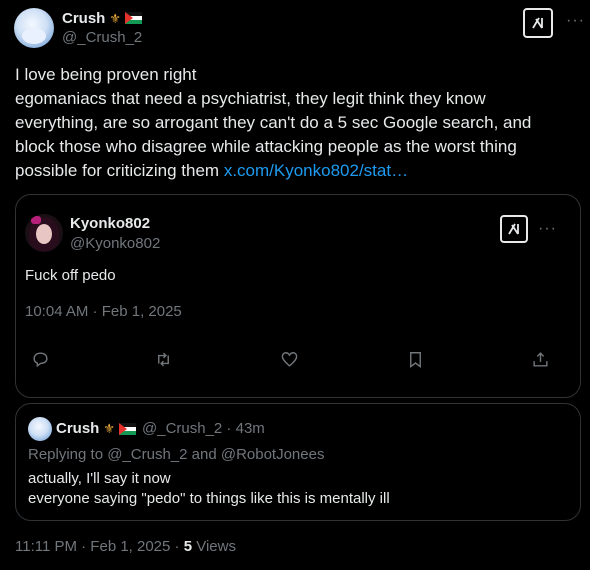 This screenshot has width=590, height=570. I want to click on views-label: Views, so click(214, 546).